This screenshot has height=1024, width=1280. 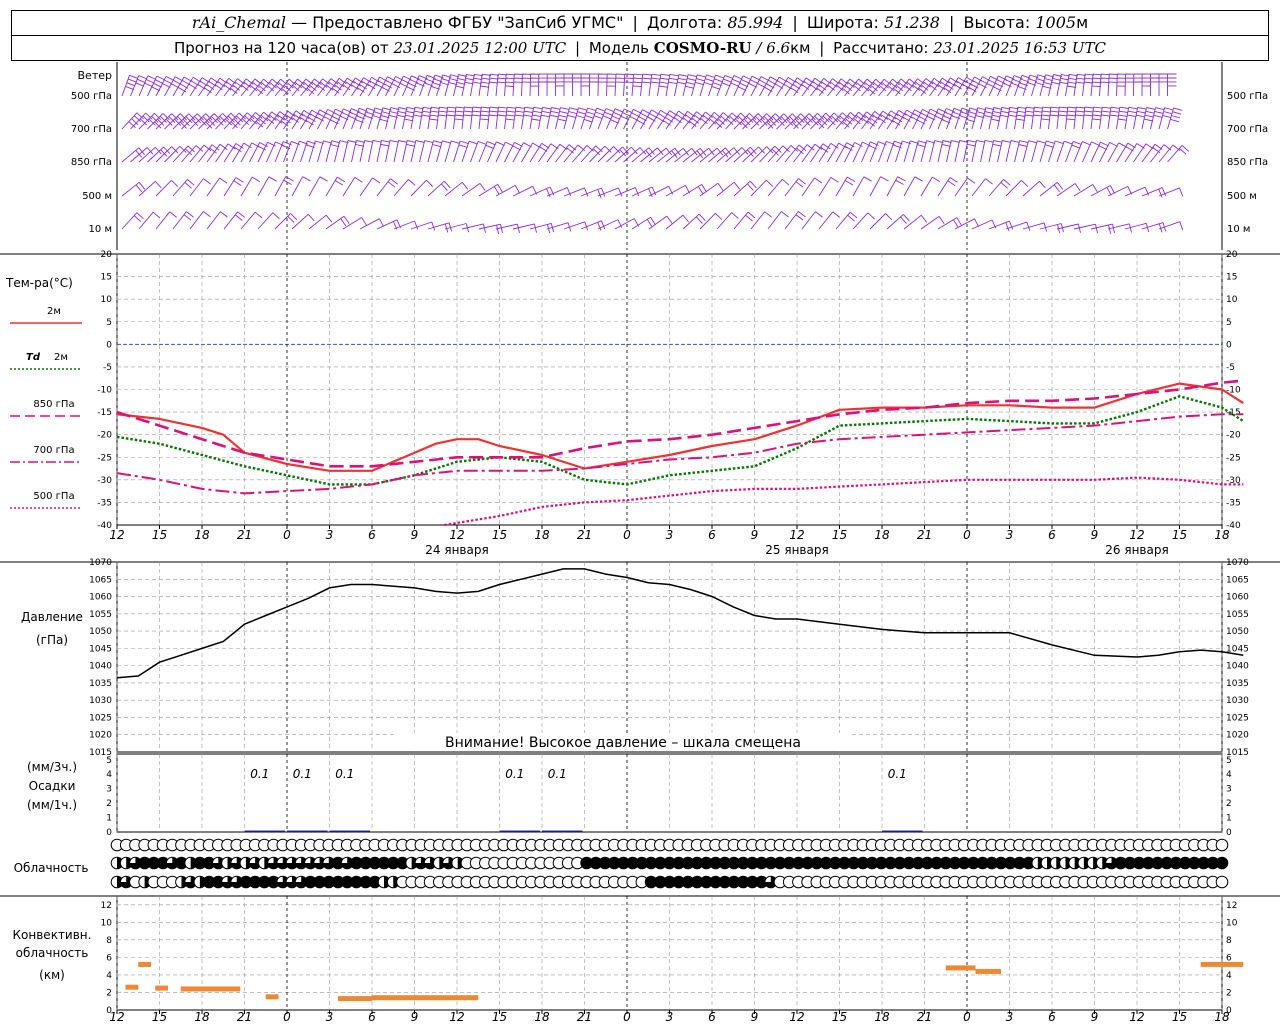 What do you see at coordinates (1232, 255) in the screenshot?
I see `temp-tick-label-right: 20` at bounding box center [1232, 255].